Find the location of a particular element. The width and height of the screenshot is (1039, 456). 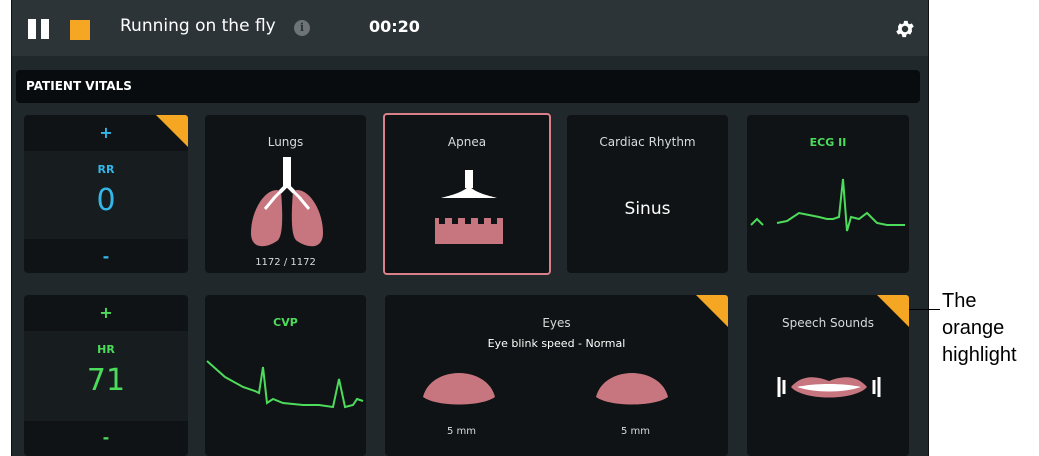

rr-decrease-button: - is located at coordinates (106, 256).